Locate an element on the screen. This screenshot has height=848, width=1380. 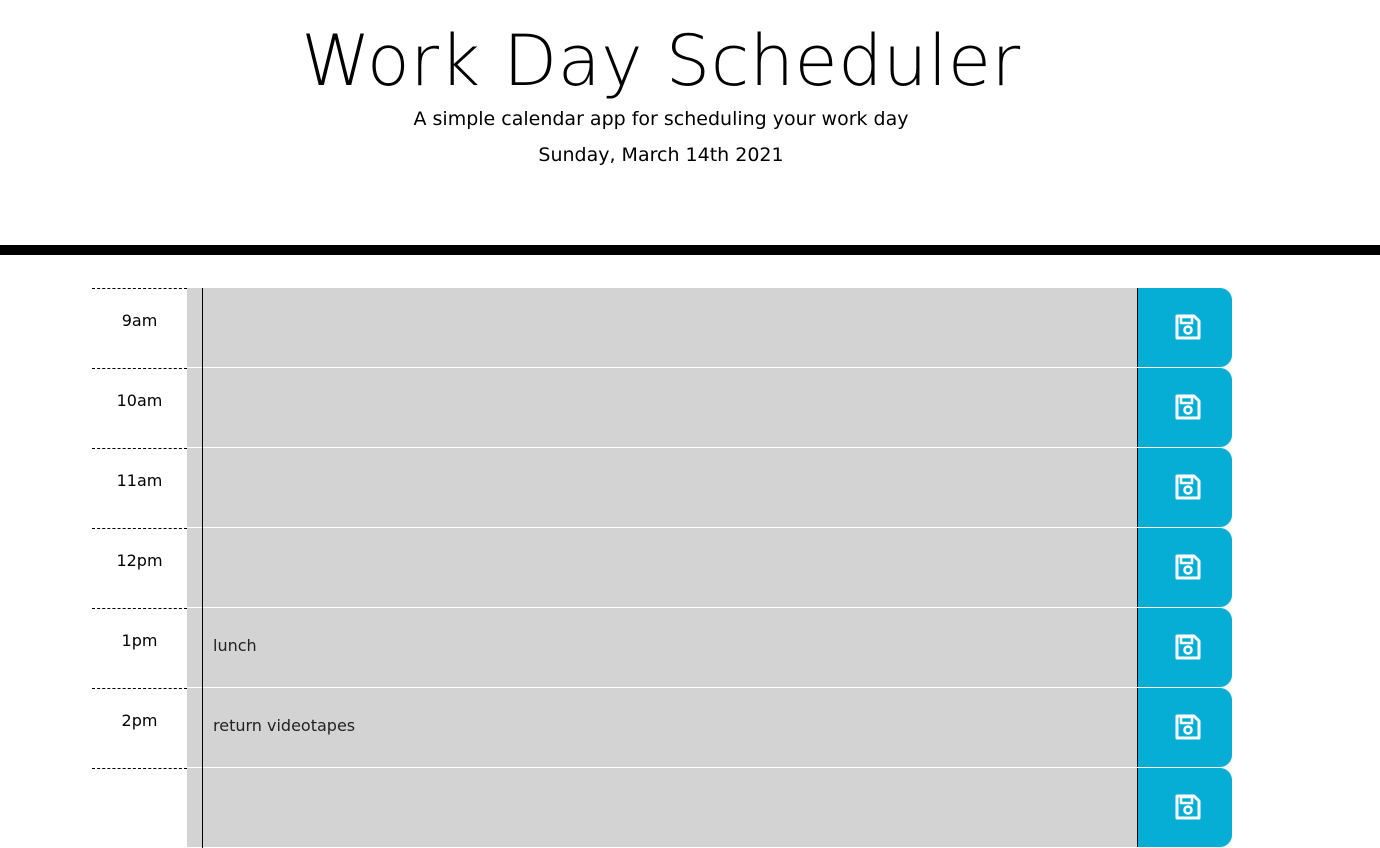
hour-label: 10am is located at coordinates (139, 408).